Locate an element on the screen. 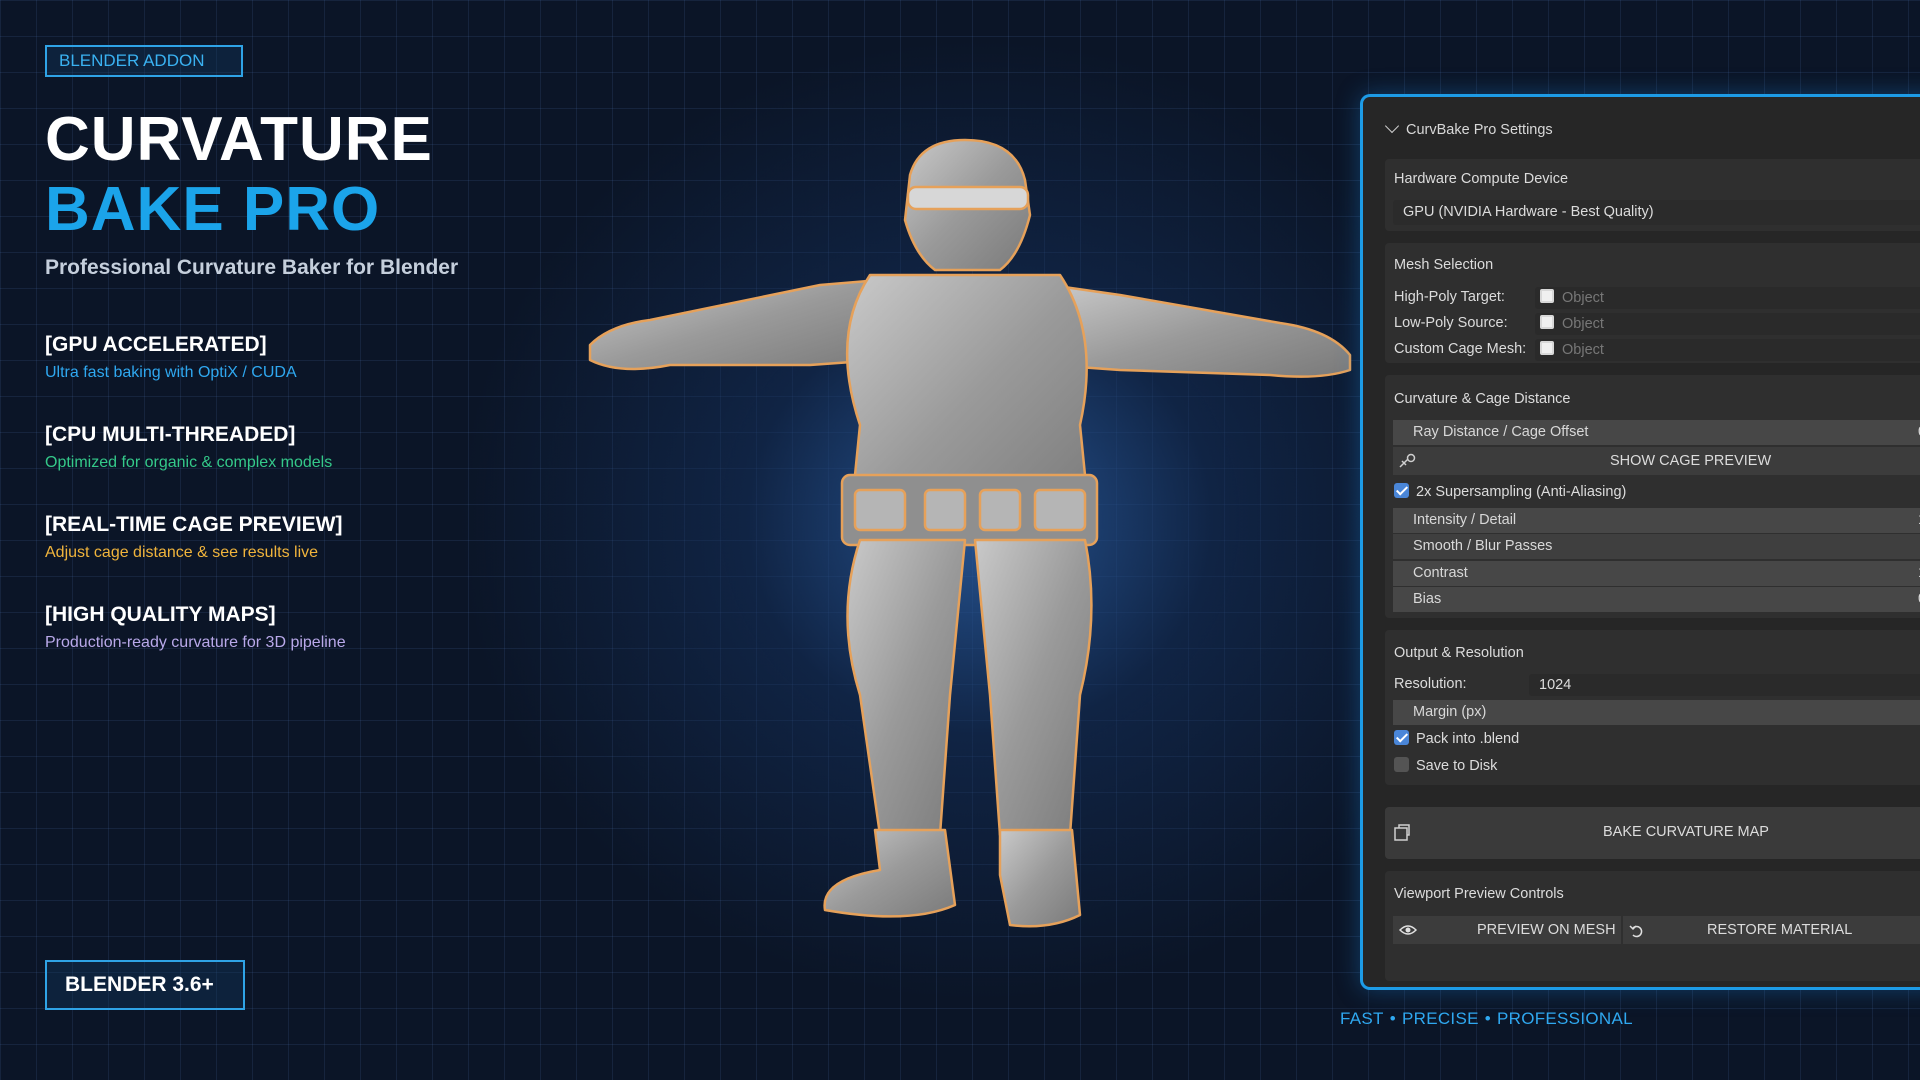 This screenshot has height=1080, width=1920. bake-icon is located at coordinates (1402, 832).